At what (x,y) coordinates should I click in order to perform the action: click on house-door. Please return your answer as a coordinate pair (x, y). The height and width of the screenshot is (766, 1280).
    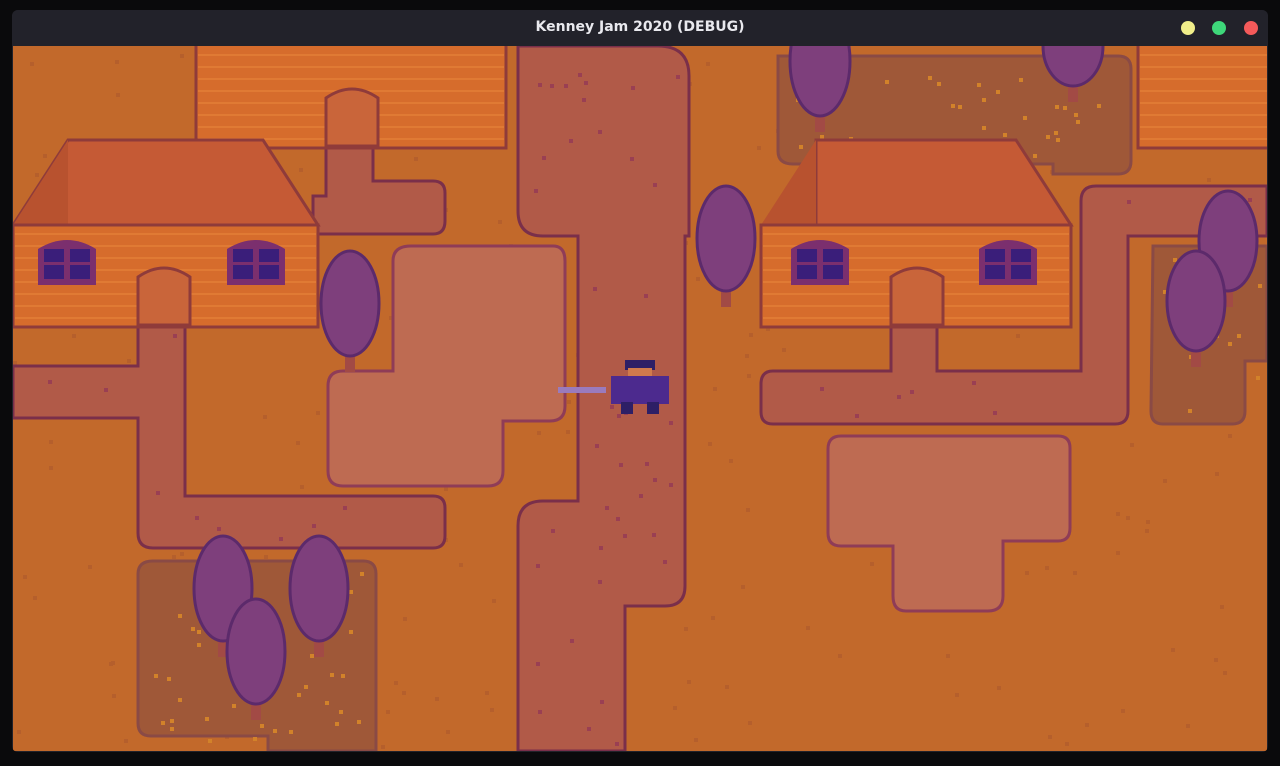
    Looking at the image, I should click on (352, 117).